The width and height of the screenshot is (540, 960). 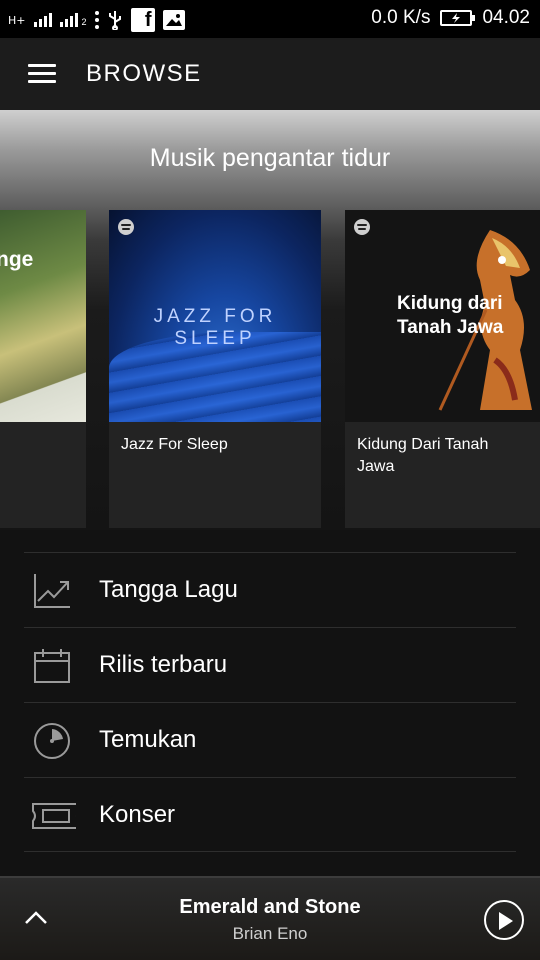 What do you see at coordinates (163, 664) in the screenshot?
I see `list-item-label: Rilis terbaru` at bounding box center [163, 664].